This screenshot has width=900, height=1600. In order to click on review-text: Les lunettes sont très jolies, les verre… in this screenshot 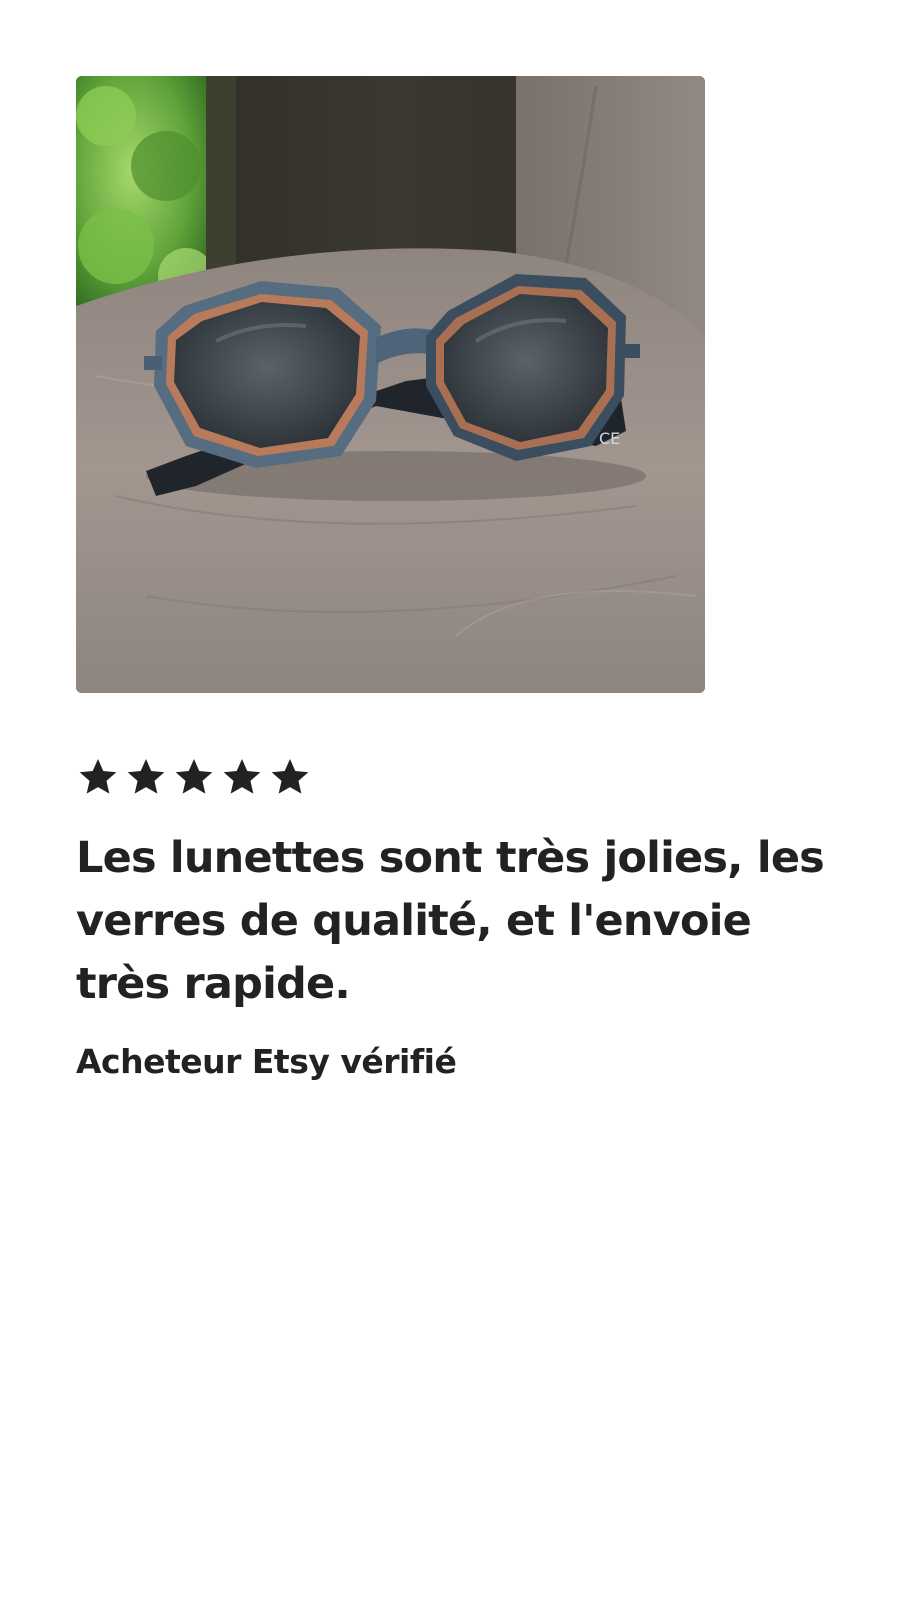, I will do `click(450, 921)`.